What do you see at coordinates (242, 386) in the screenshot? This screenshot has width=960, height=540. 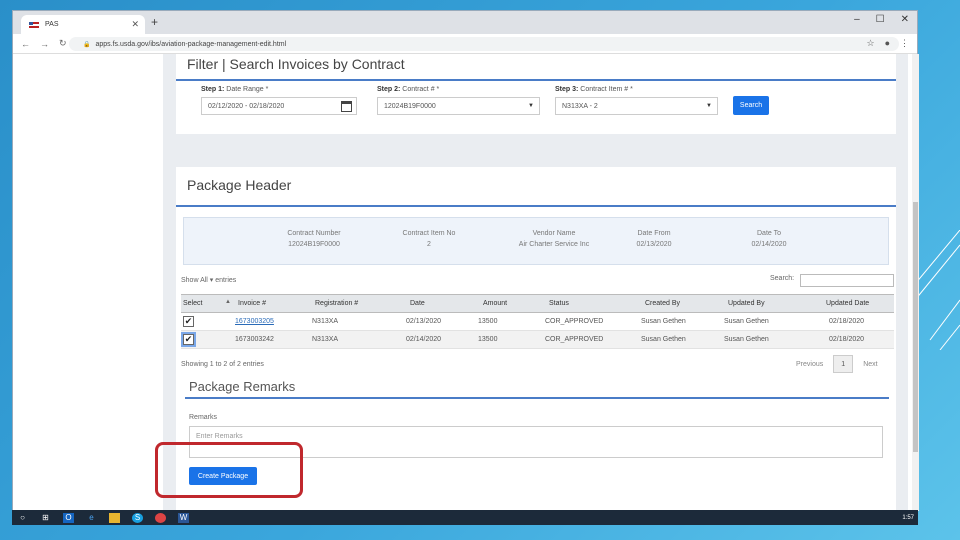 I see `remarks-title: Package Remarks` at bounding box center [242, 386].